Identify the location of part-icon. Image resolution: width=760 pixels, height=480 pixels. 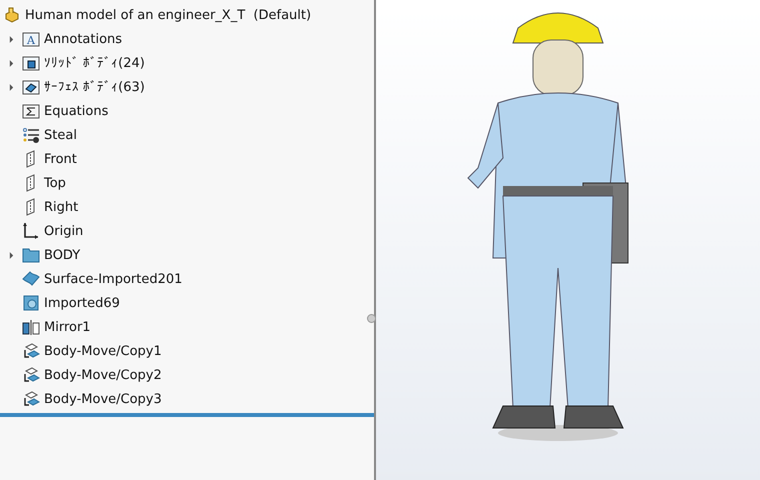
(12, 15).